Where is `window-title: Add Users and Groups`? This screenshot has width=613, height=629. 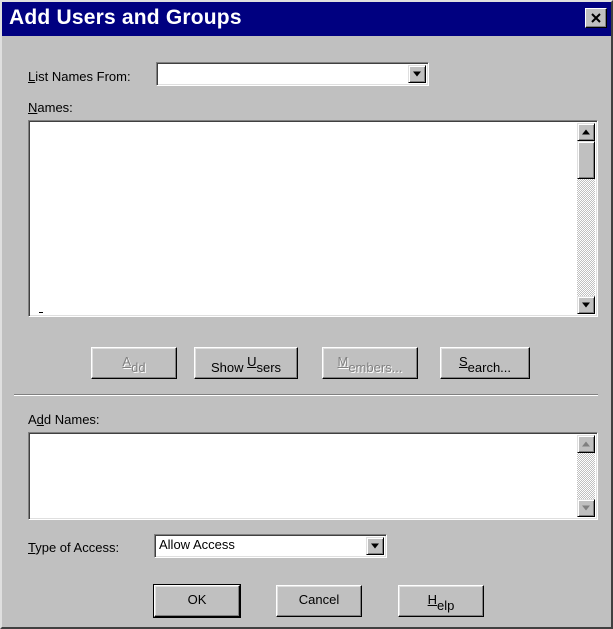
window-title: Add Users and Groups is located at coordinates (125, 17).